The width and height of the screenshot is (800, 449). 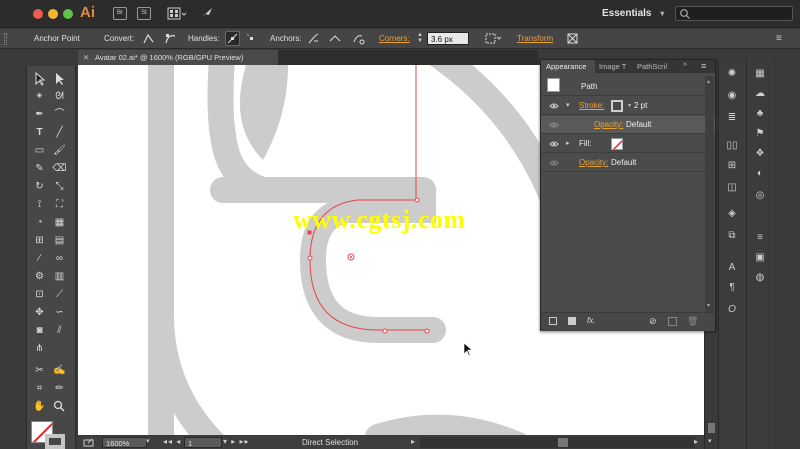 What do you see at coordinates (617, 106) in the screenshot?
I see `stroke-color-swatch` at bounding box center [617, 106].